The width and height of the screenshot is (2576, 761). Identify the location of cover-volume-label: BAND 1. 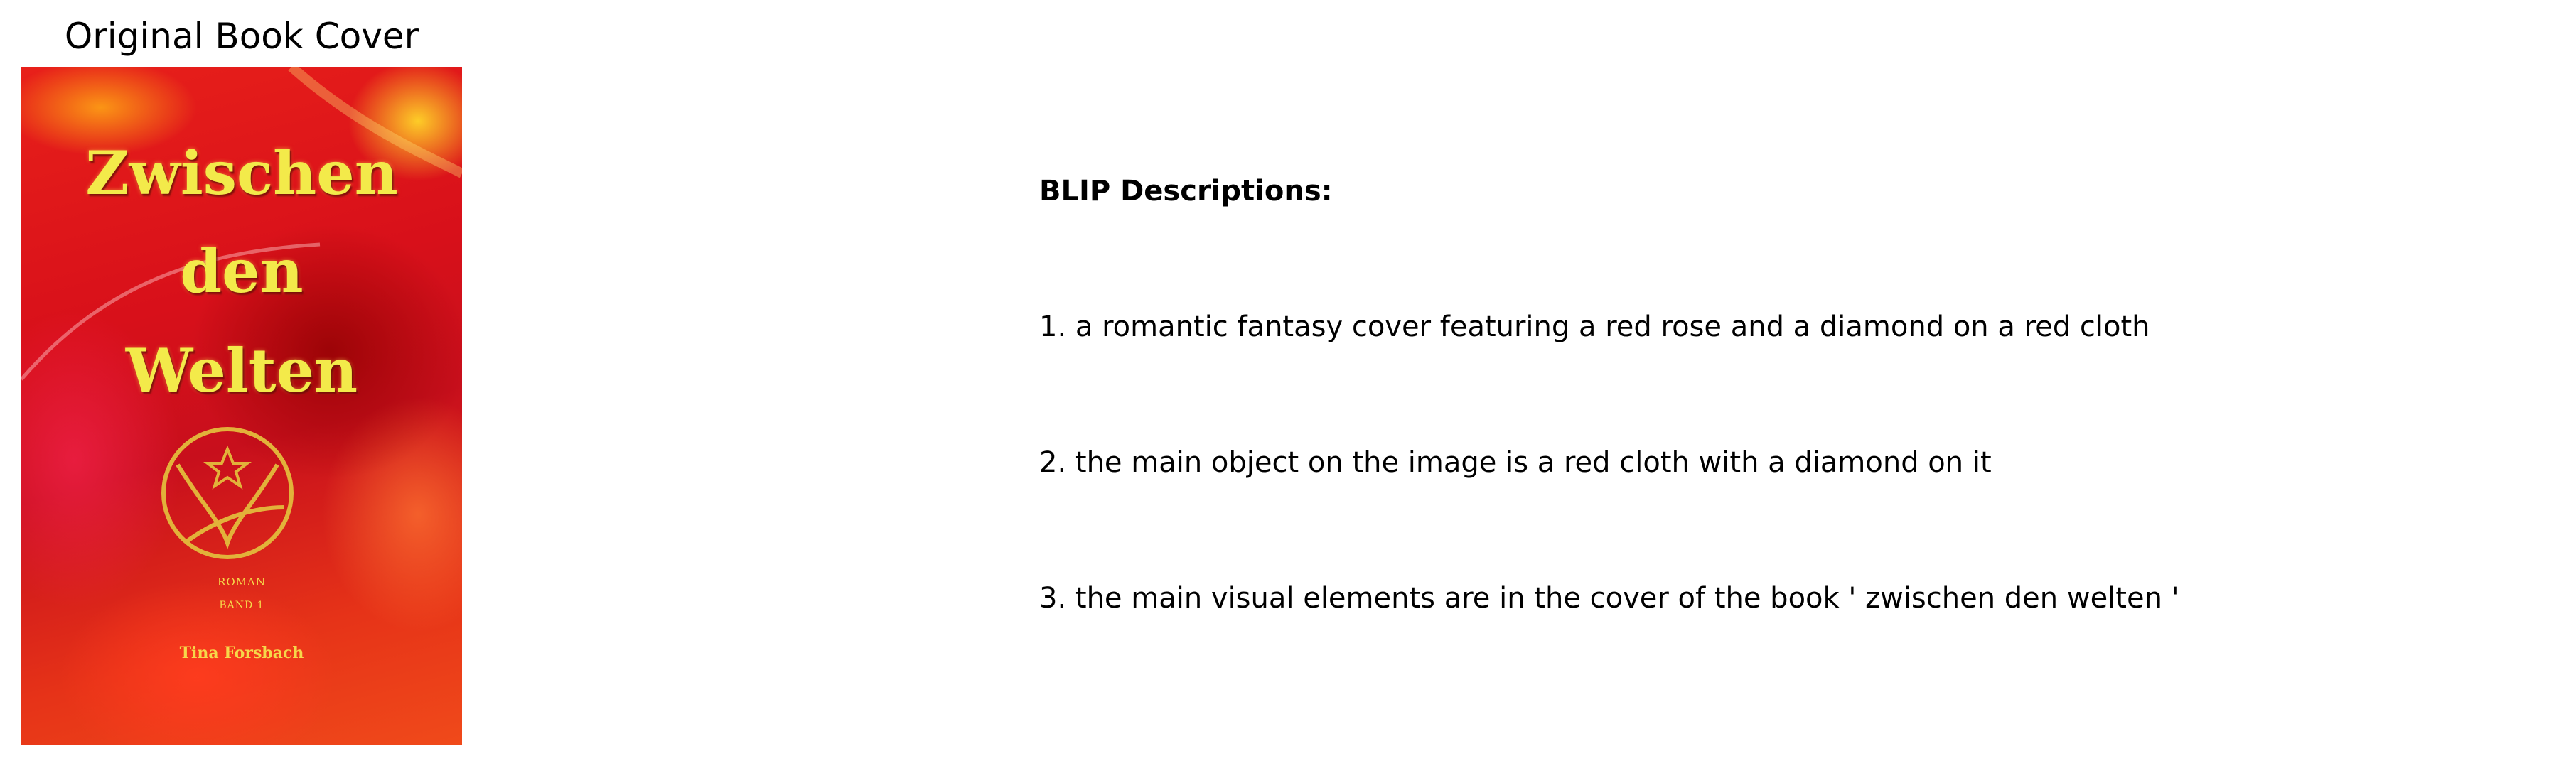
(241, 605).